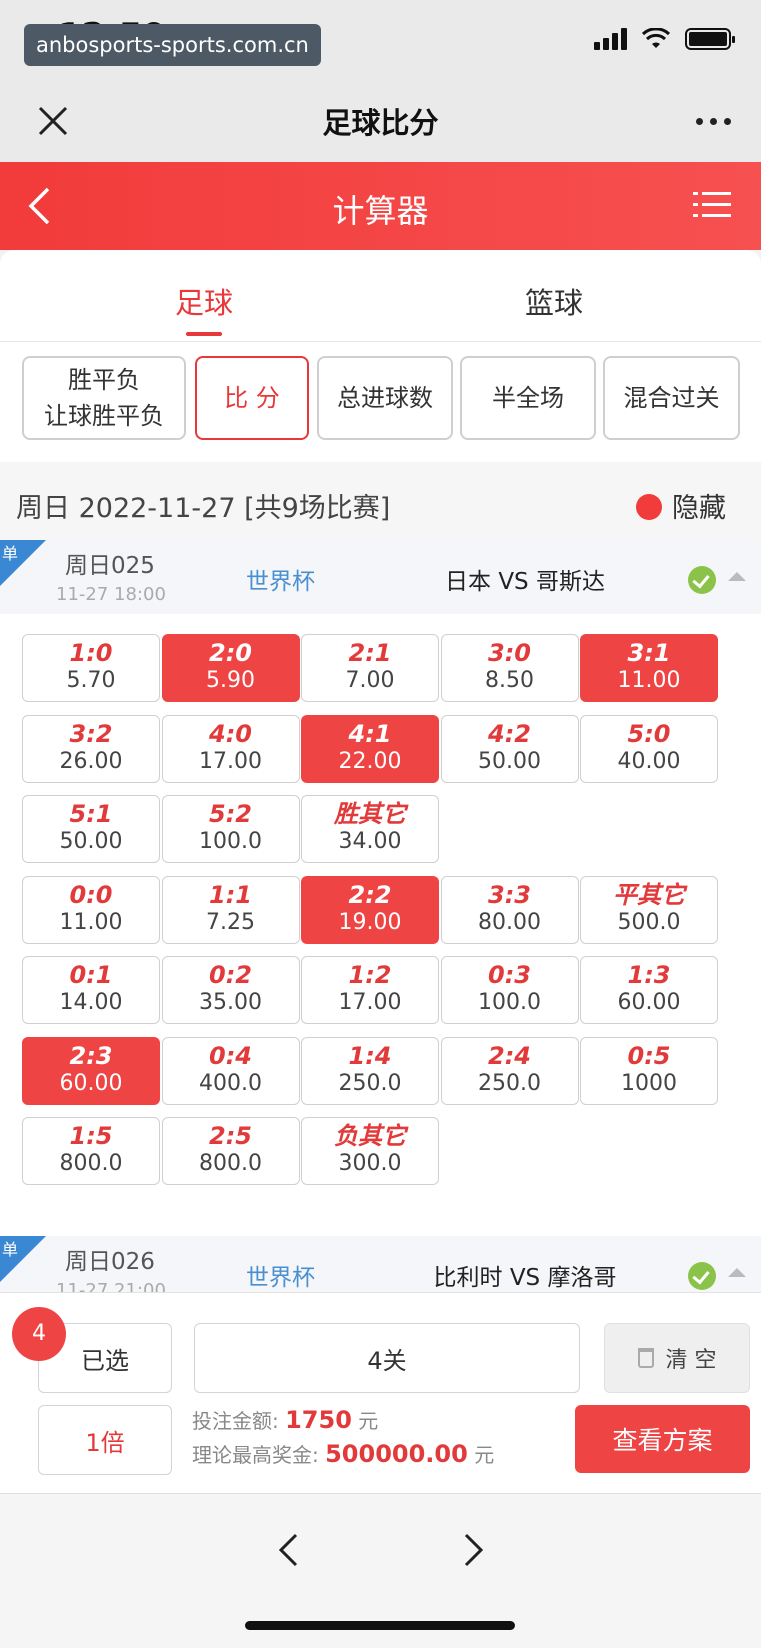 Image resolution: width=761 pixels, height=1648 pixels. I want to click on signal-icon, so click(610, 39).